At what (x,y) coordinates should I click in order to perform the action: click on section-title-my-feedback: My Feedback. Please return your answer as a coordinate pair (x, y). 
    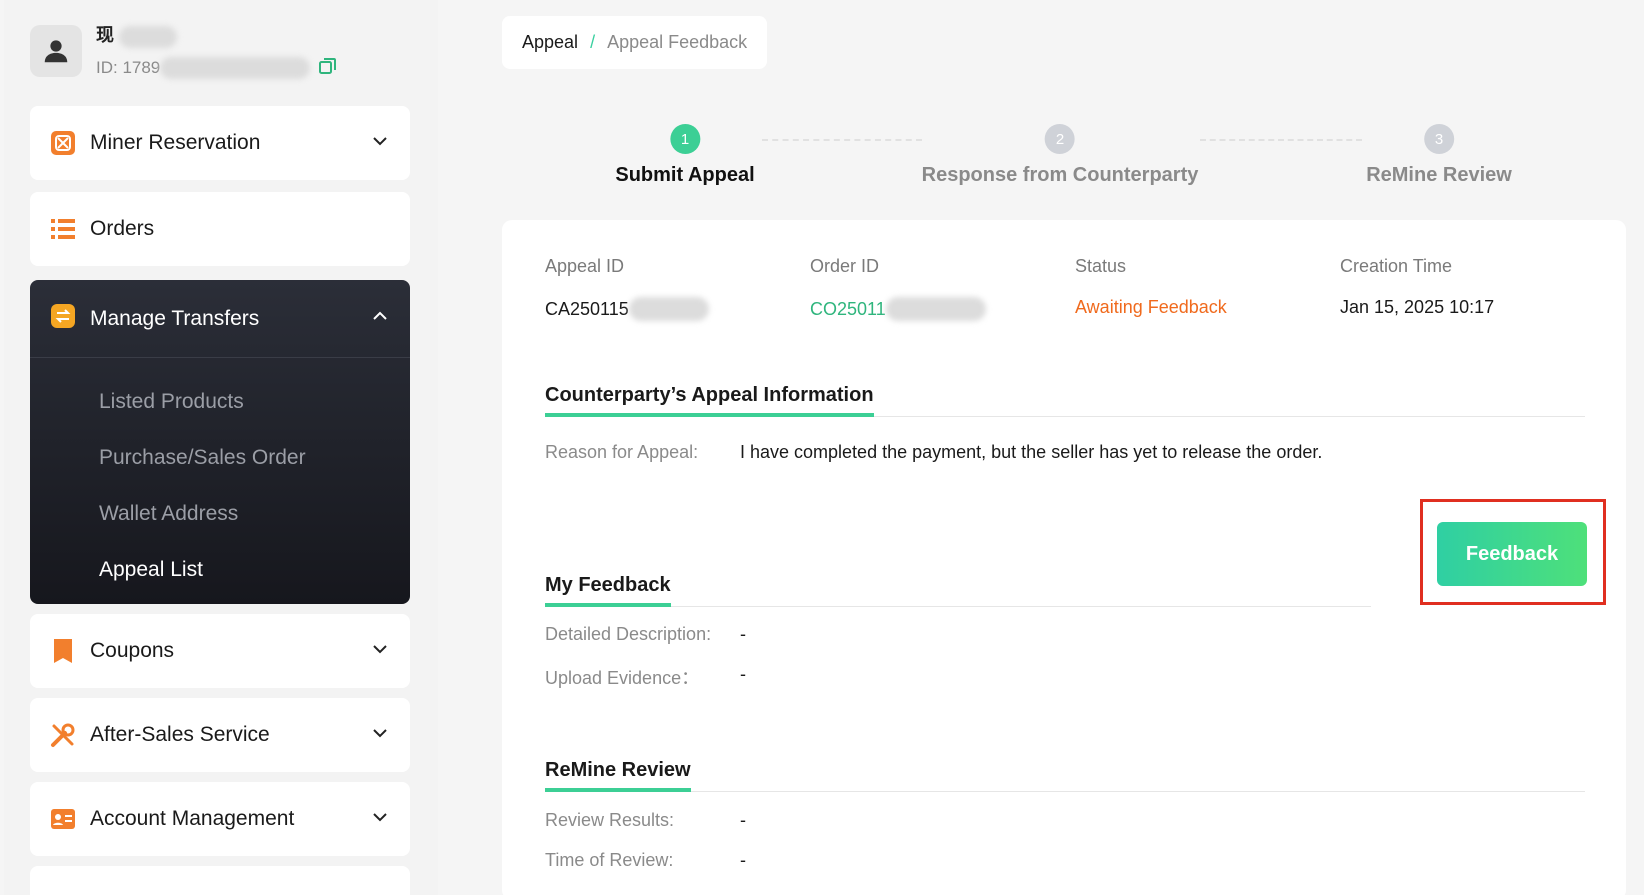
    Looking at the image, I should click on (608, 590).